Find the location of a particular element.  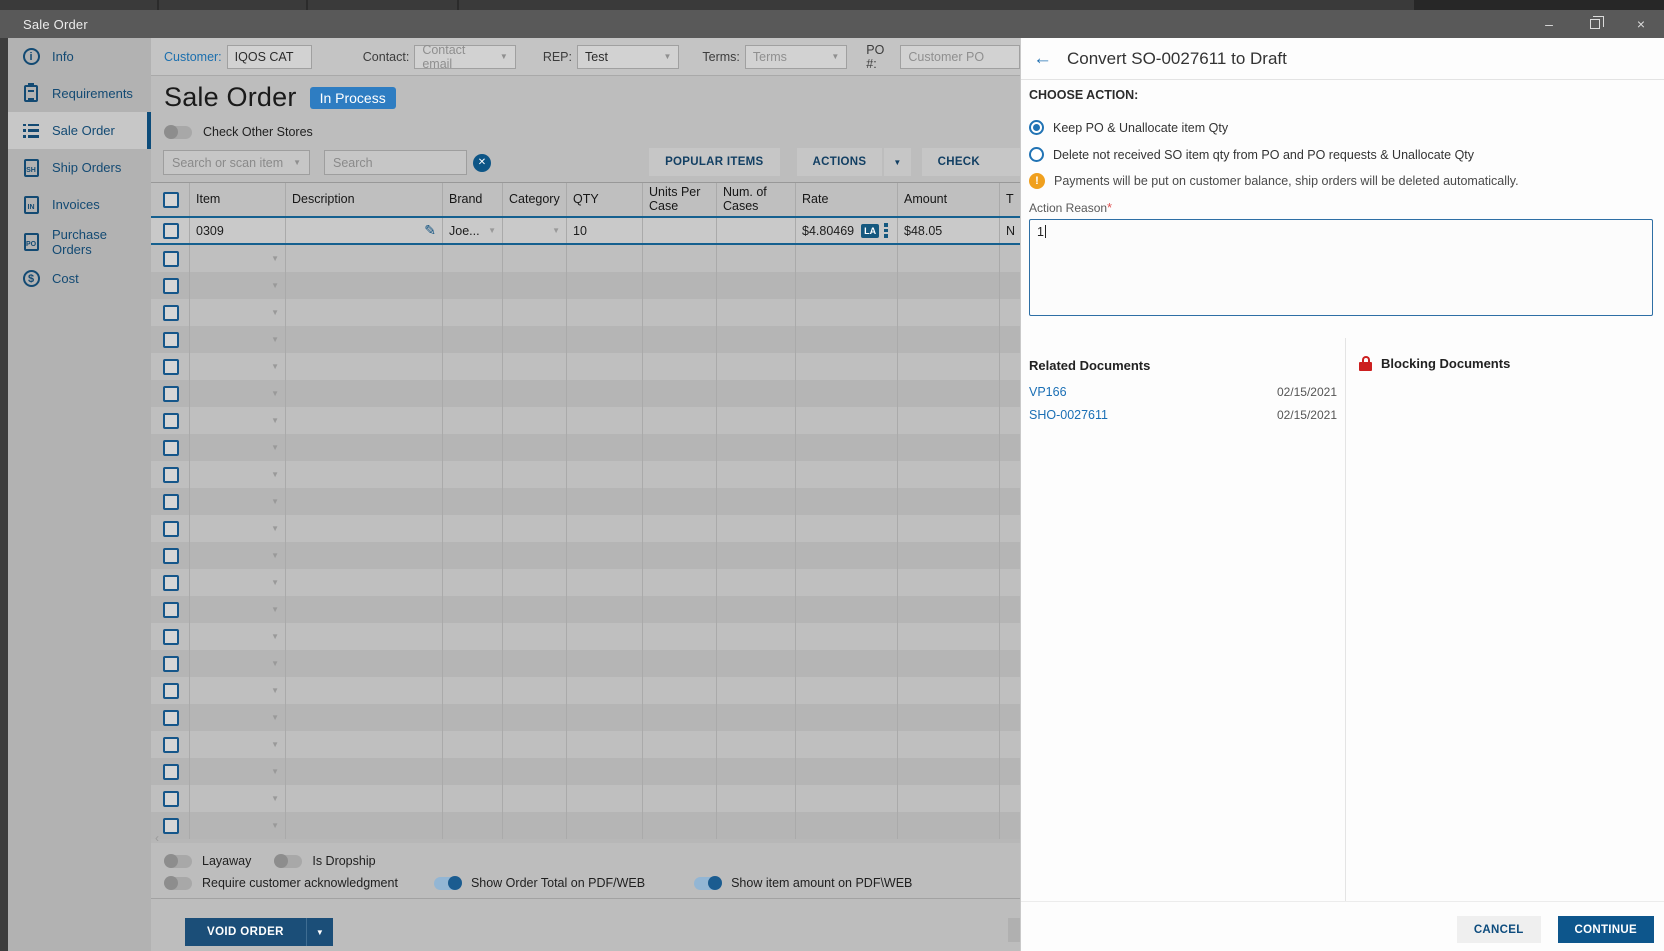

layaway-toggle is located at coordinates (178, 860).